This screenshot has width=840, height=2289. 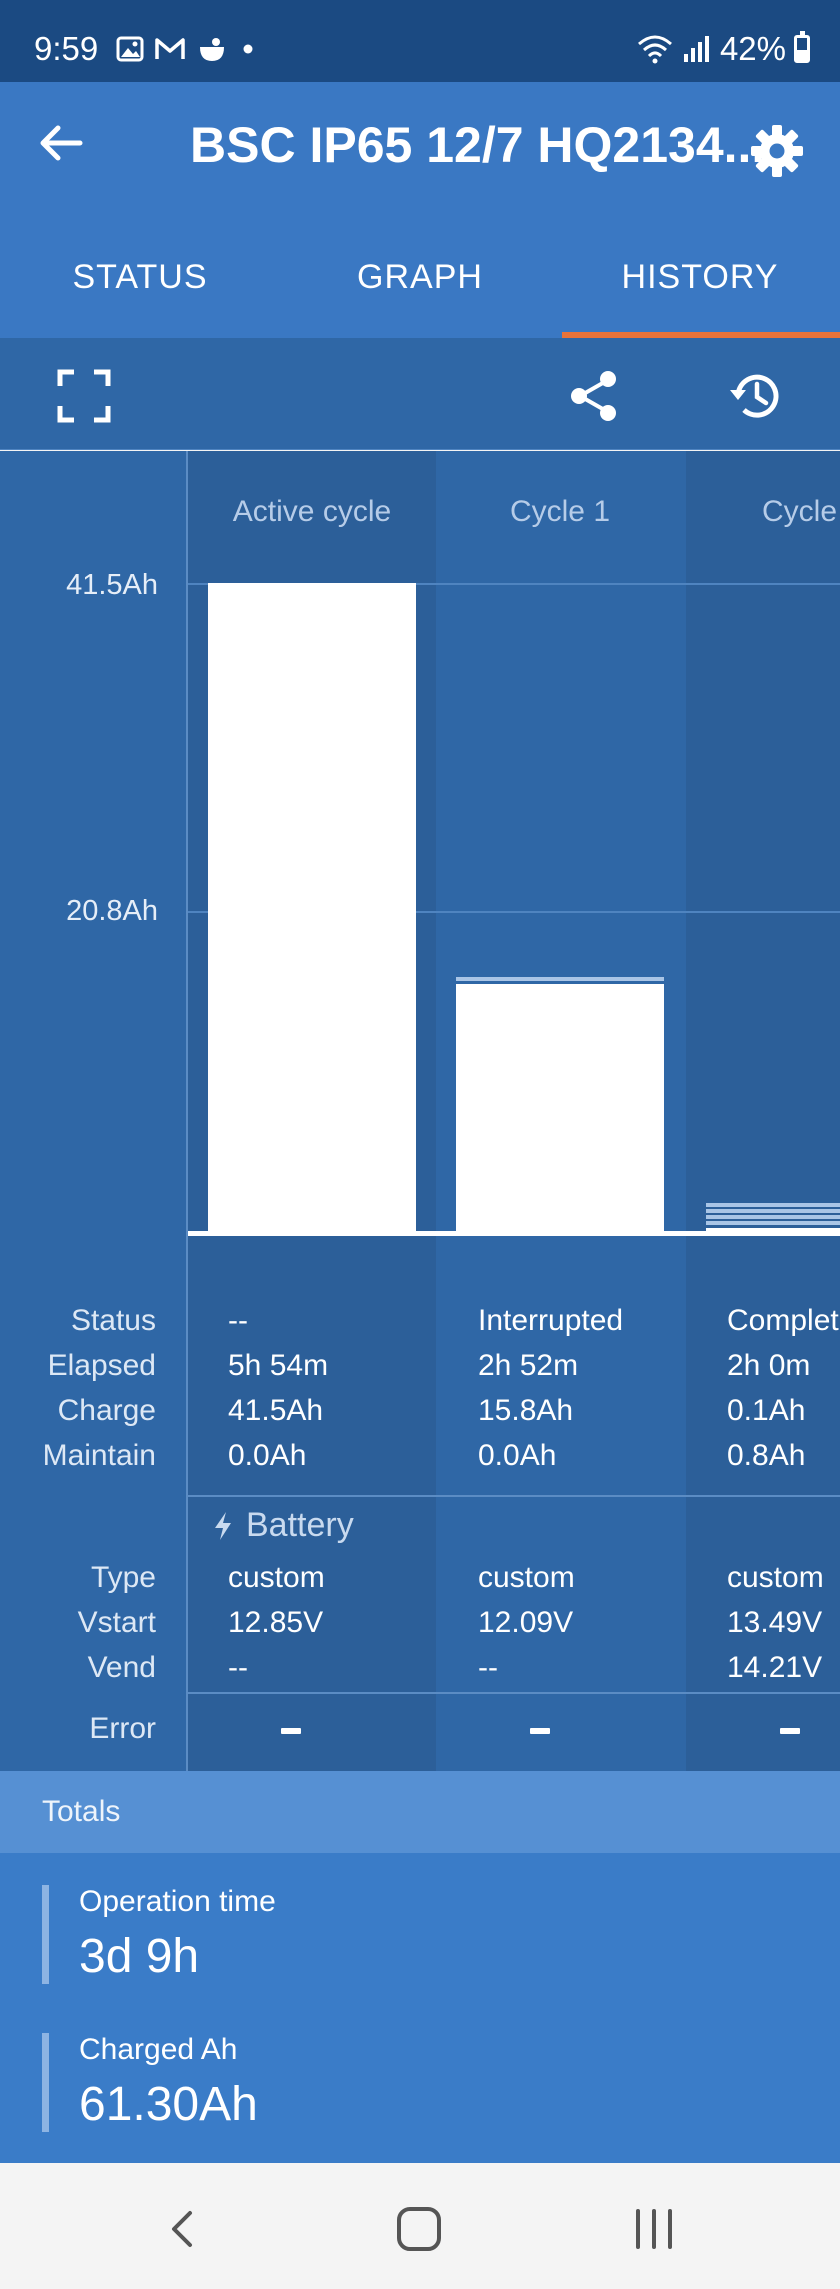 What do you see at coordinates (300, 1525) in the screenshot?
I see `battery-section-label: Battery` at bounding box center [300, 1525].